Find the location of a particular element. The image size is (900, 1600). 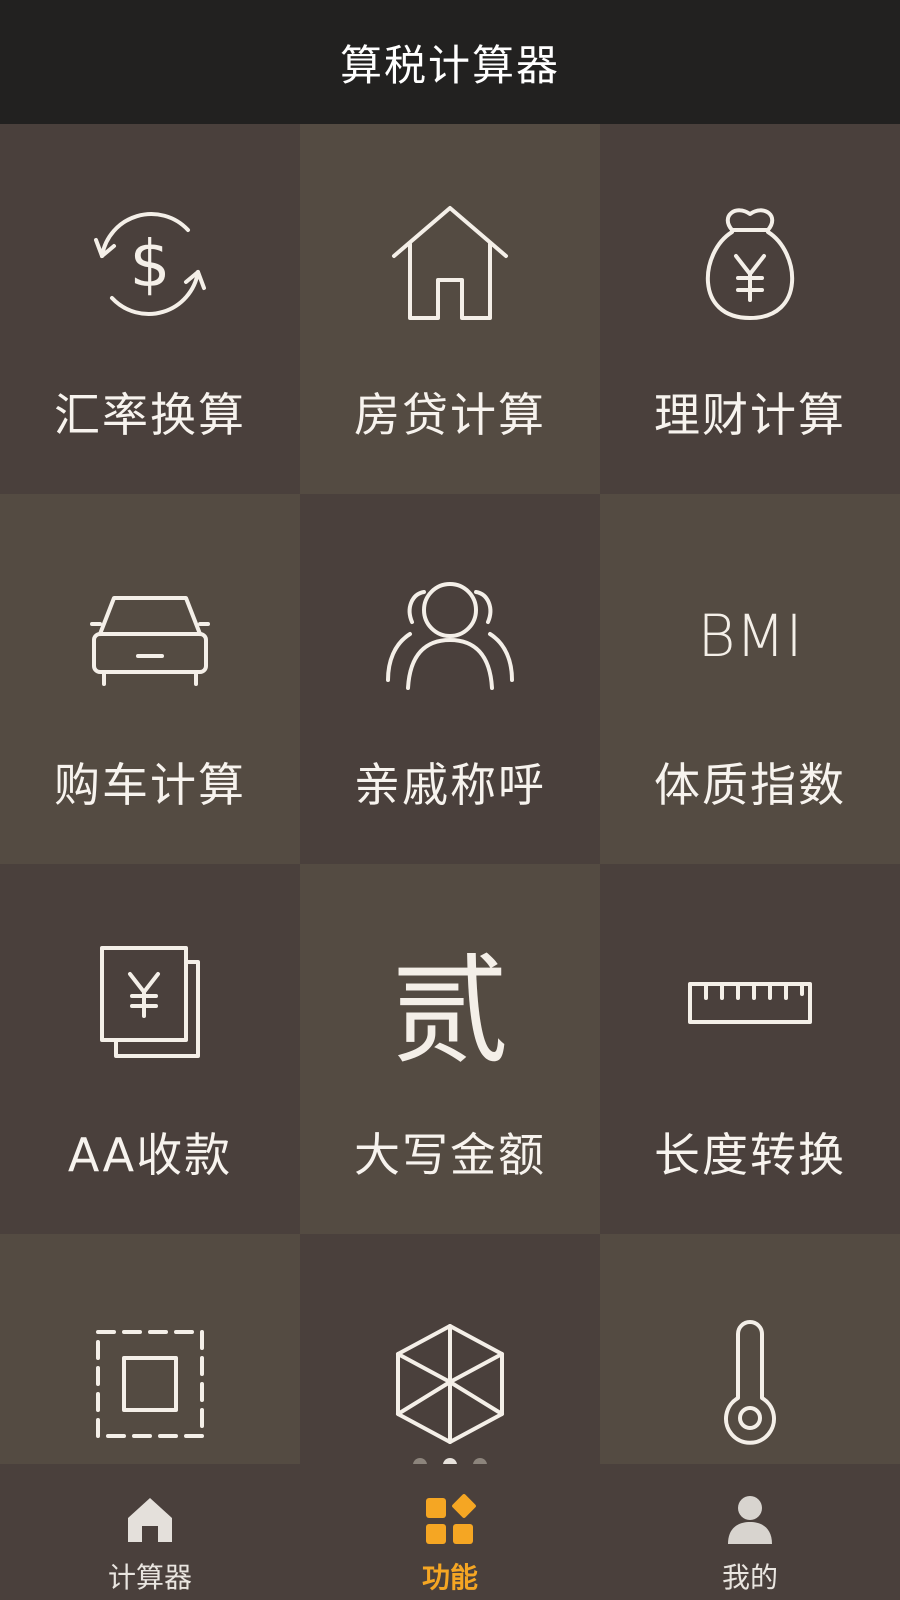

currency-exchange-icon: $ is located at coordinates (150, 264).